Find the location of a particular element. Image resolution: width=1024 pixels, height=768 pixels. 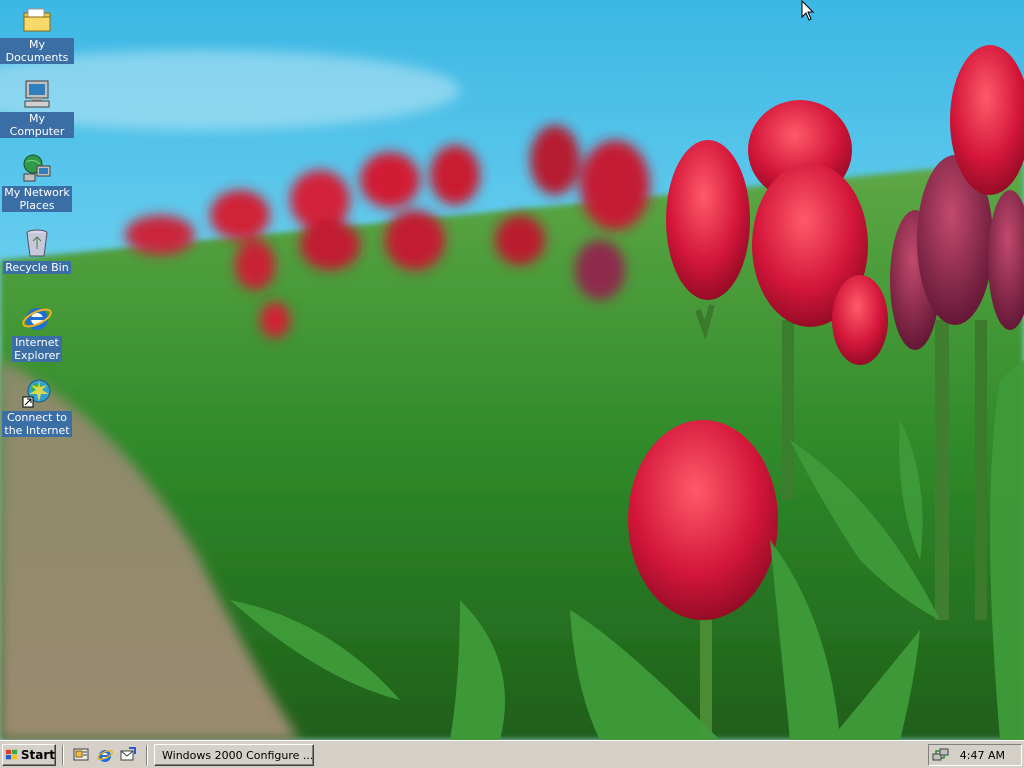

desktop-icon-internet-explorer: Internet Explorer is located at coordinates (37, 332).